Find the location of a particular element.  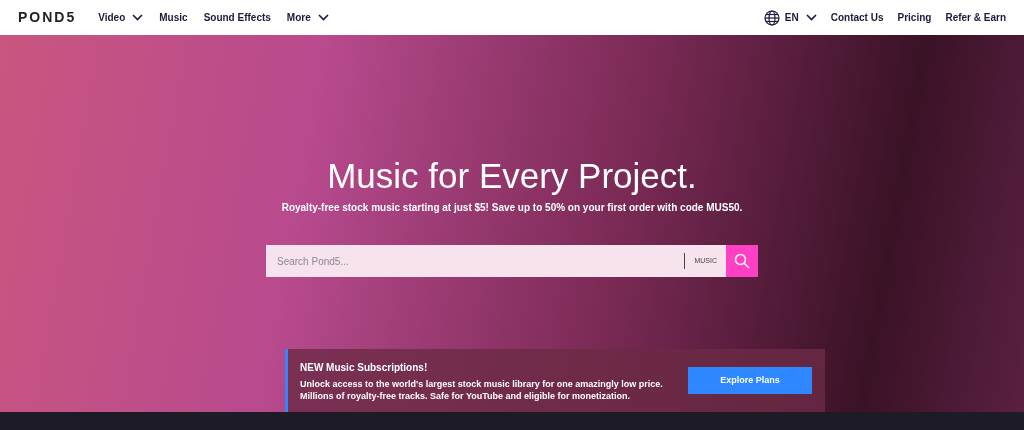

language-selector: EN is located at coordinates (790, 17).